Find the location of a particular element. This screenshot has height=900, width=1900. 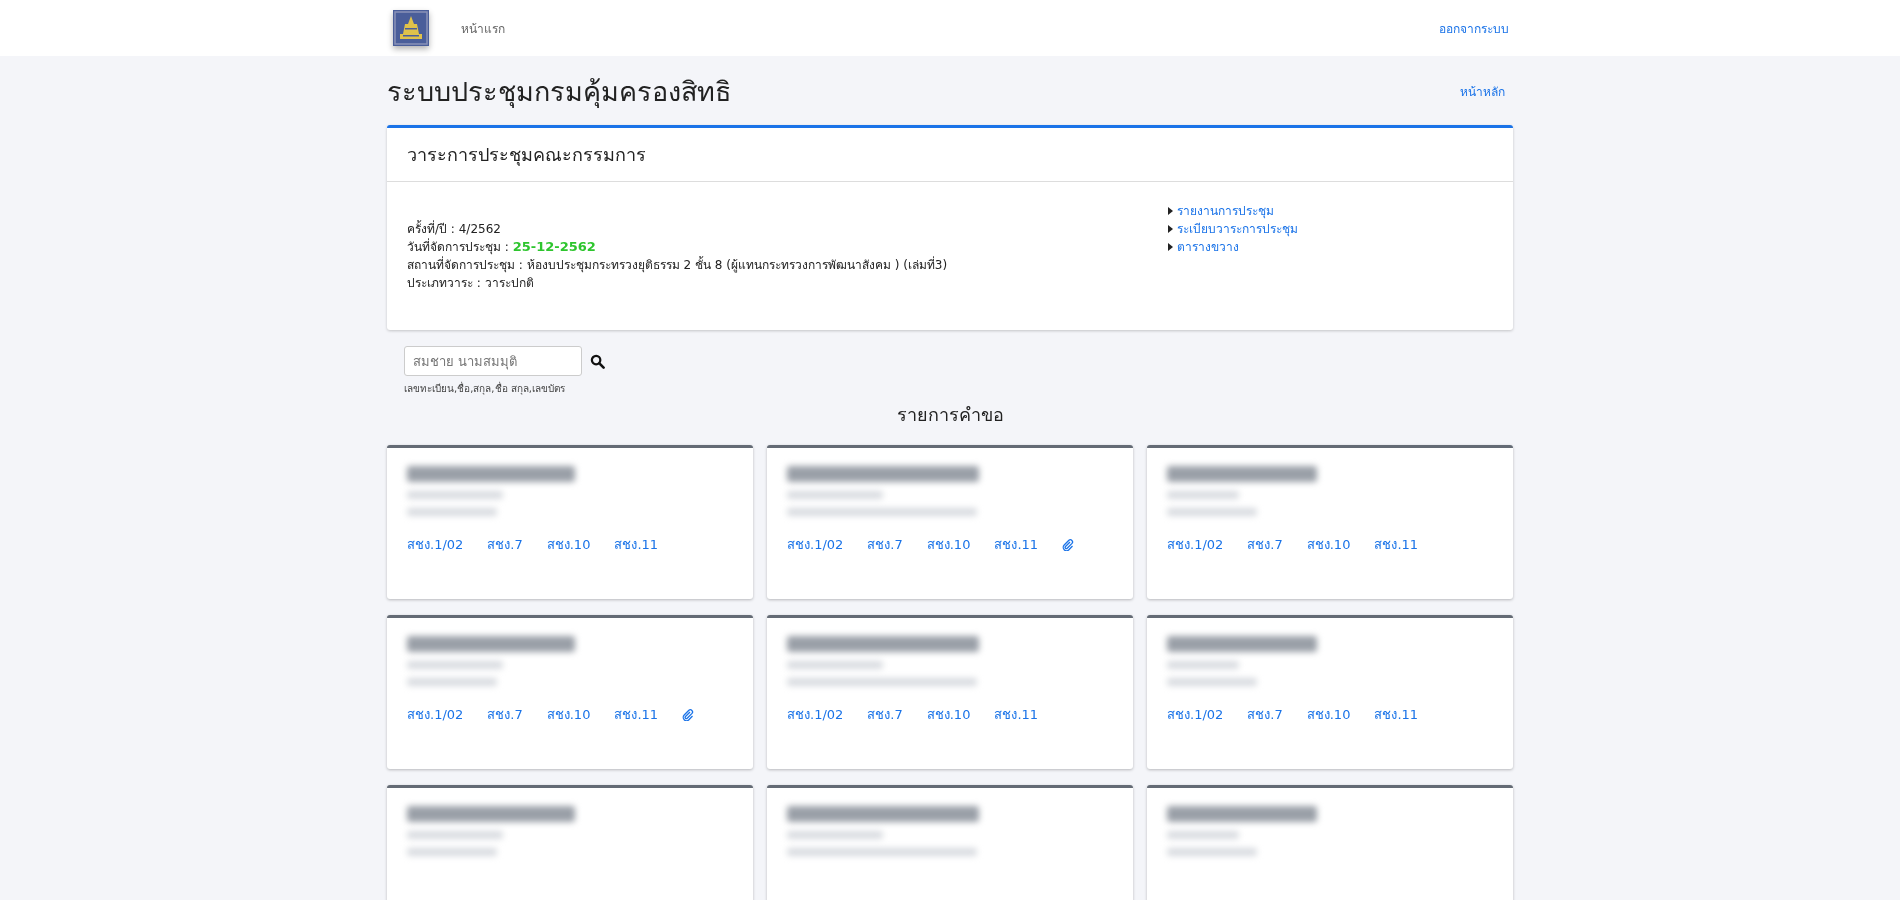

requests-heading: รายการคำขอ is located at coordinates (950, 415).